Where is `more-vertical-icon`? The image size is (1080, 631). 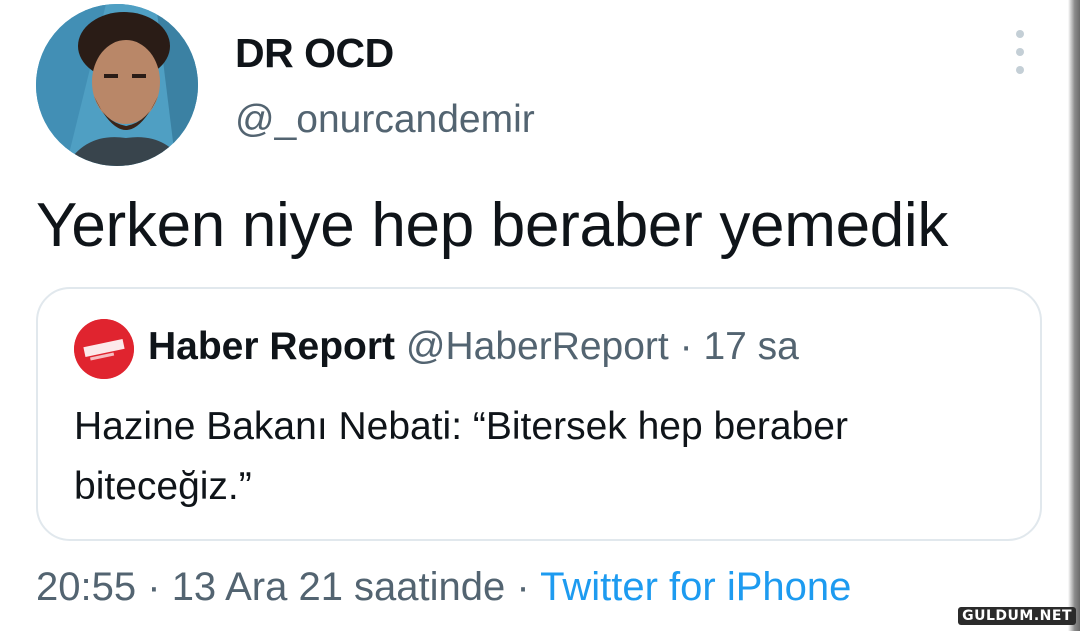 more-vertical-icon is located at coordinates (1020, 52).